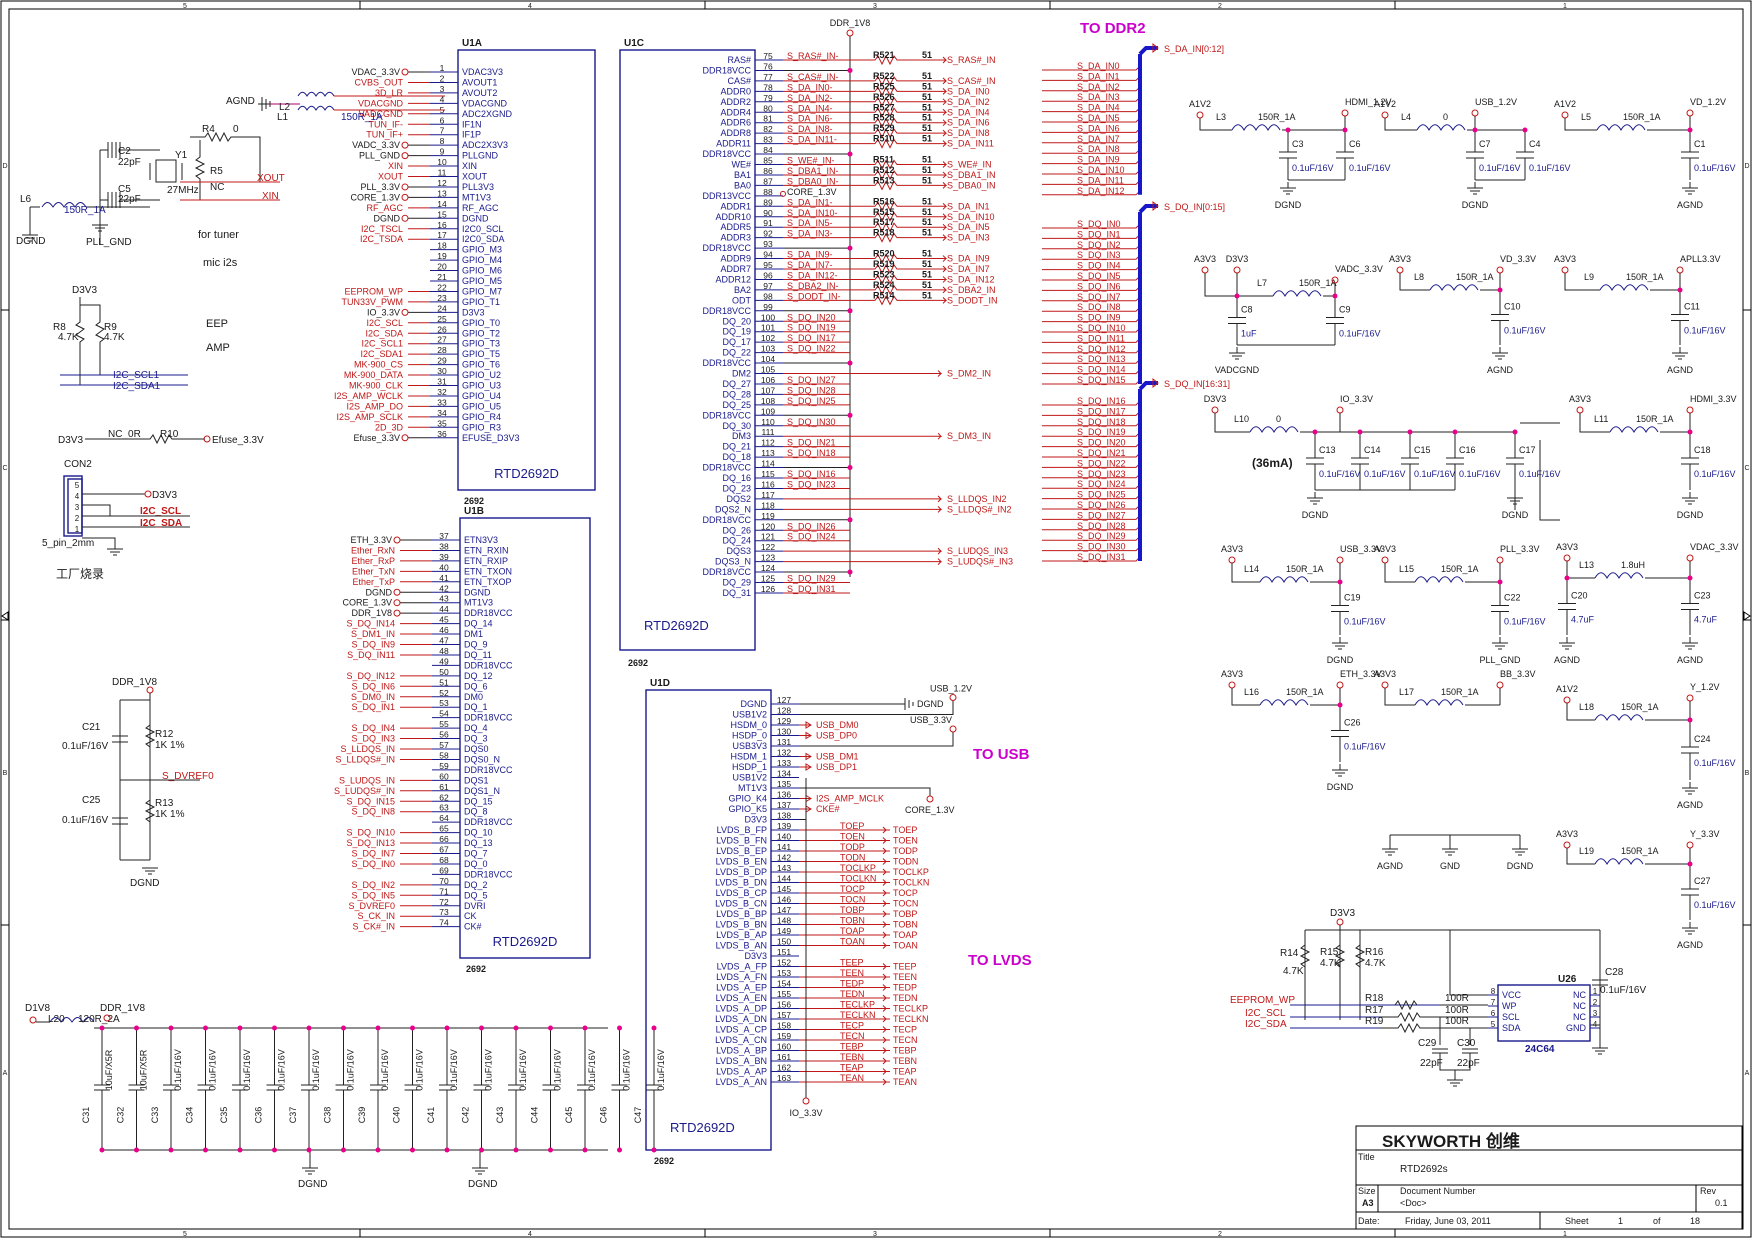 This screenshot has height=1240, width=1754. Describe the element at coordinates (444, 546) in the screenshot. I see `pin-number: 38` at that location.